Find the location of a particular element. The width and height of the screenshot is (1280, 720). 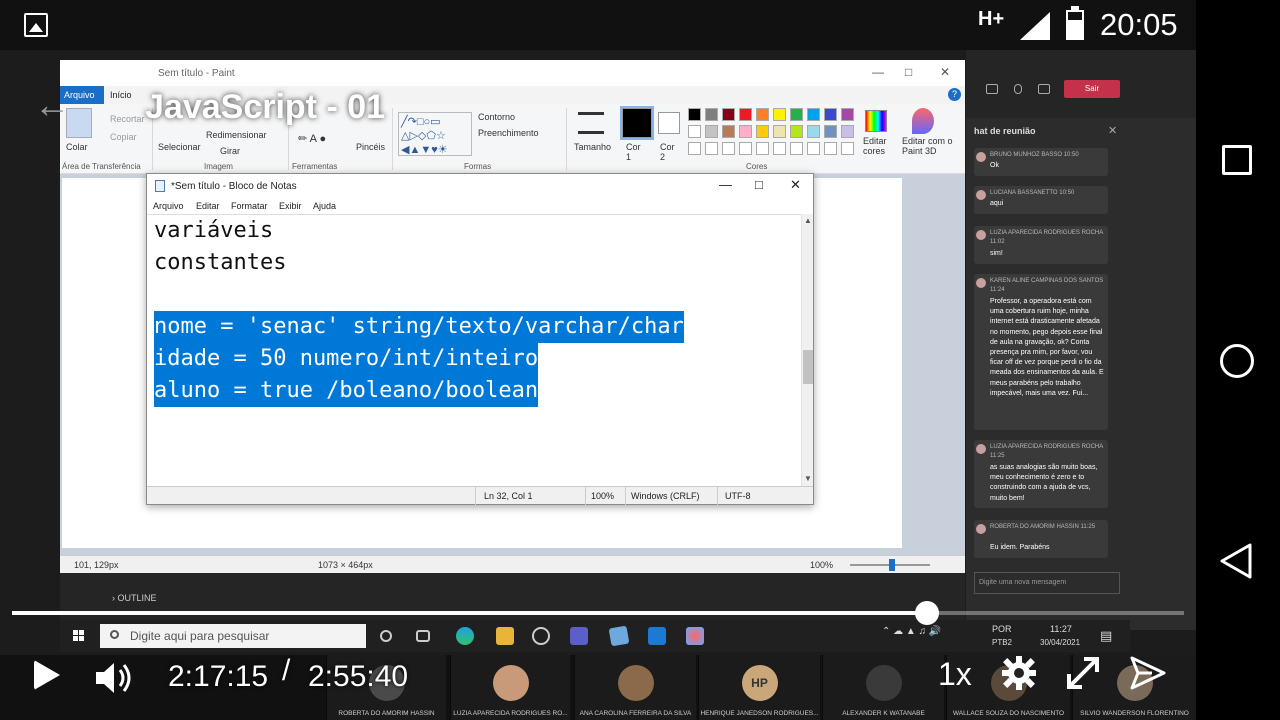

notepad-taskbar-icon is located at coordinates (619, 636).